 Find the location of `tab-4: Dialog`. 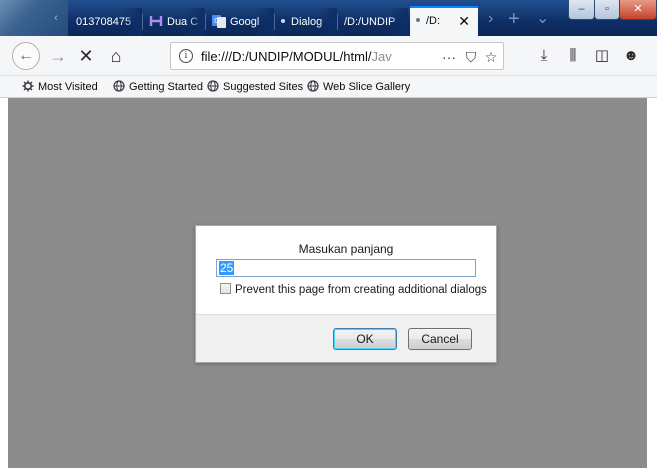

tab-4: Dialog is located at coordinates (306, 22).